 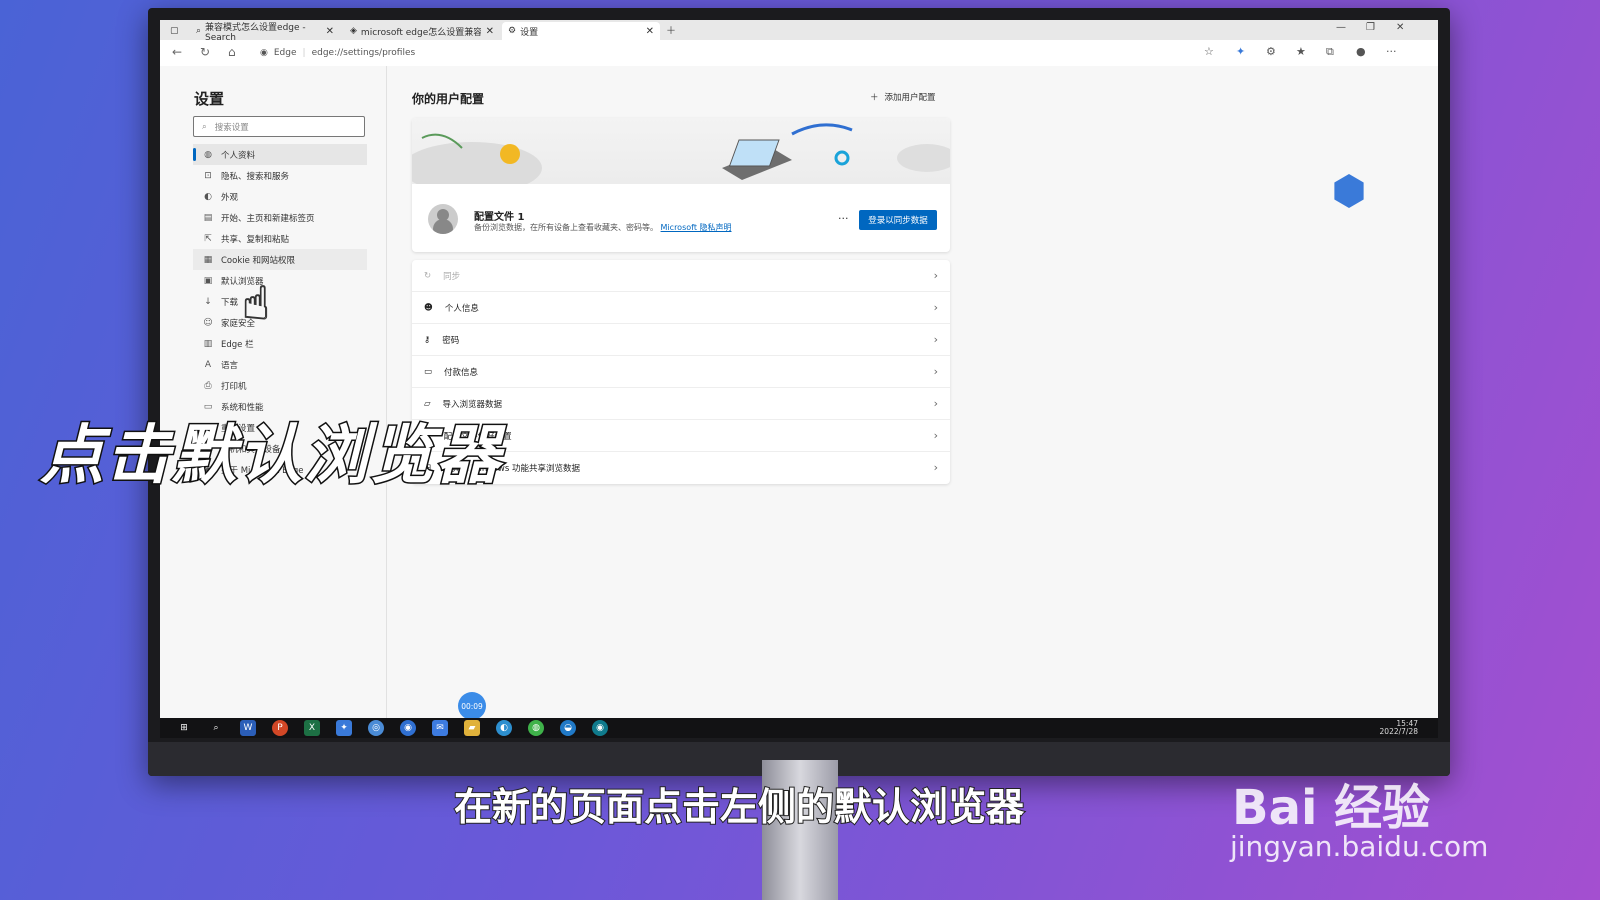 What do you see at coordinates (452, 276) in the screenshot?
I see `row-label: 同步` at bounding box center [452, 276].